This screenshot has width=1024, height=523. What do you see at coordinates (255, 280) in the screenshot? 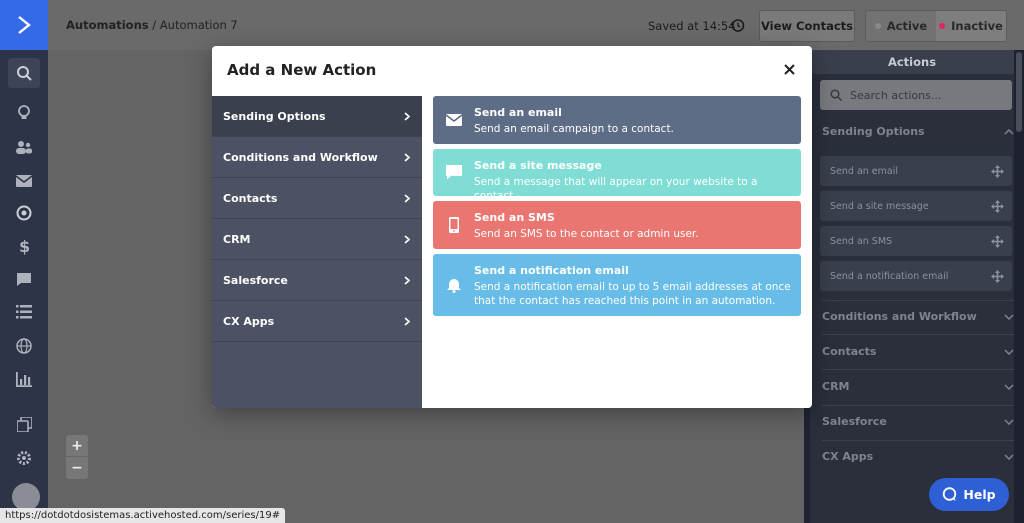
I see `category-label: Salesforce` at bounding box center [255, 280].